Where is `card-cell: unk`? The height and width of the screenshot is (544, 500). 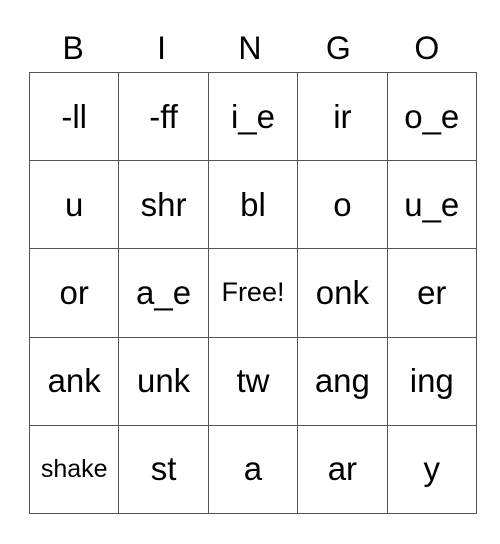 card-cell: unk is located at coordinates (163, 381).